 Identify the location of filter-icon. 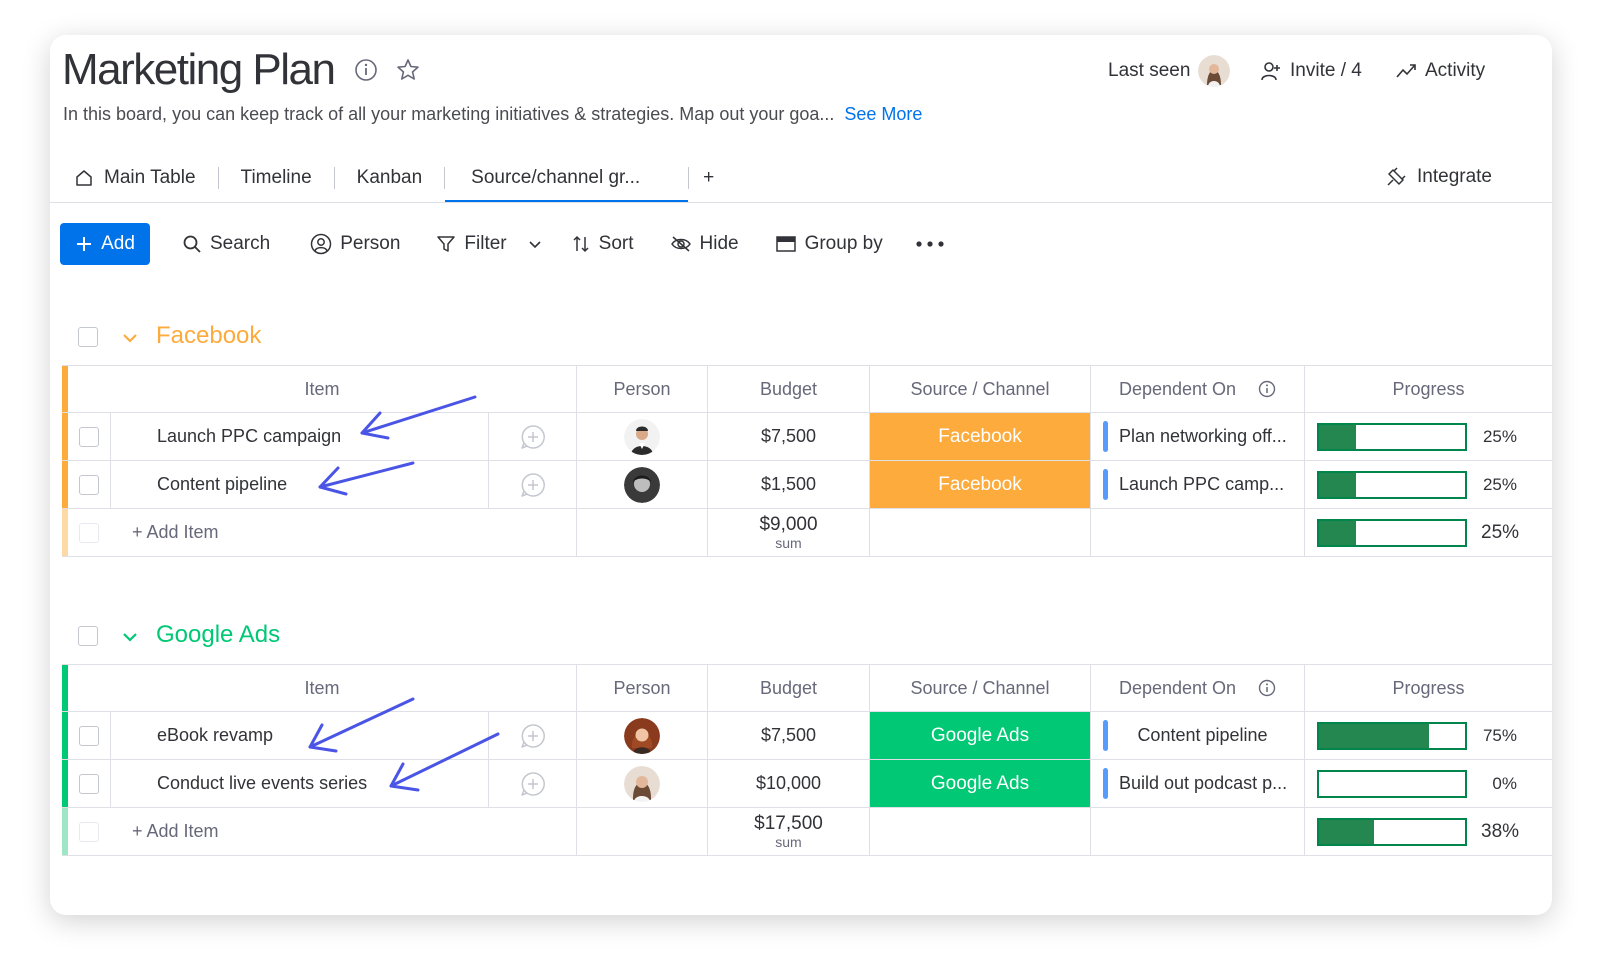
(446, 244).